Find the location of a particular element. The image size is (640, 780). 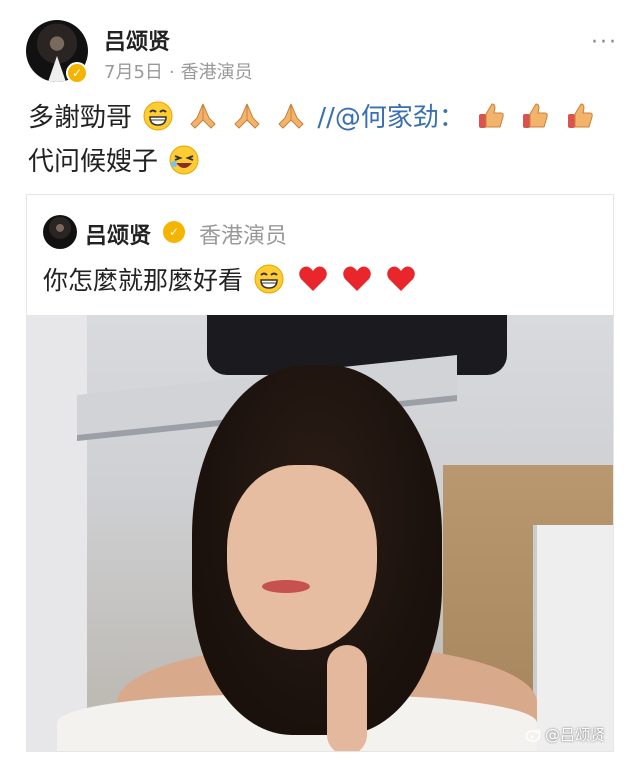

photo-wall is located at coordinates (57, 533).